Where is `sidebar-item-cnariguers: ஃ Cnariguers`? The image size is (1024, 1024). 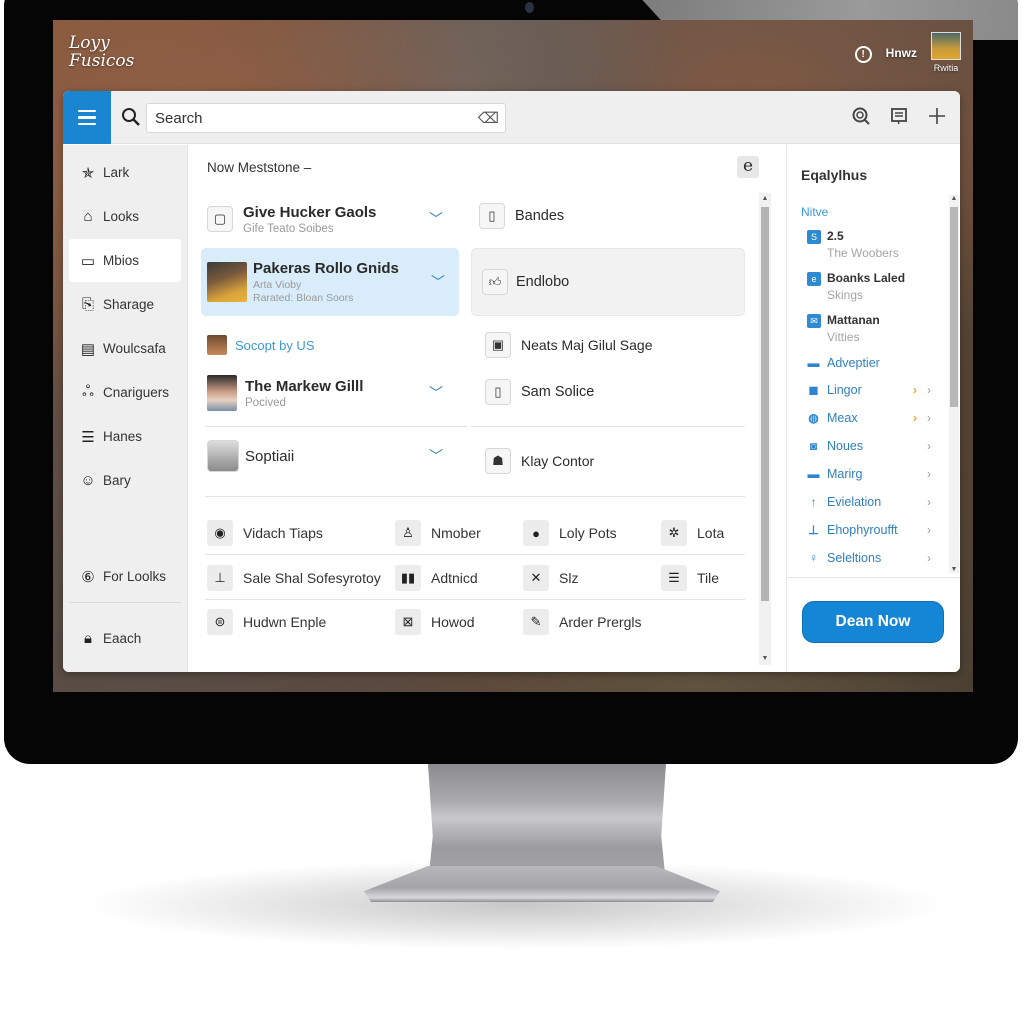
sidebar-item-cnariguers: ஃ Cnariguers is located at coordinates (125, 392).